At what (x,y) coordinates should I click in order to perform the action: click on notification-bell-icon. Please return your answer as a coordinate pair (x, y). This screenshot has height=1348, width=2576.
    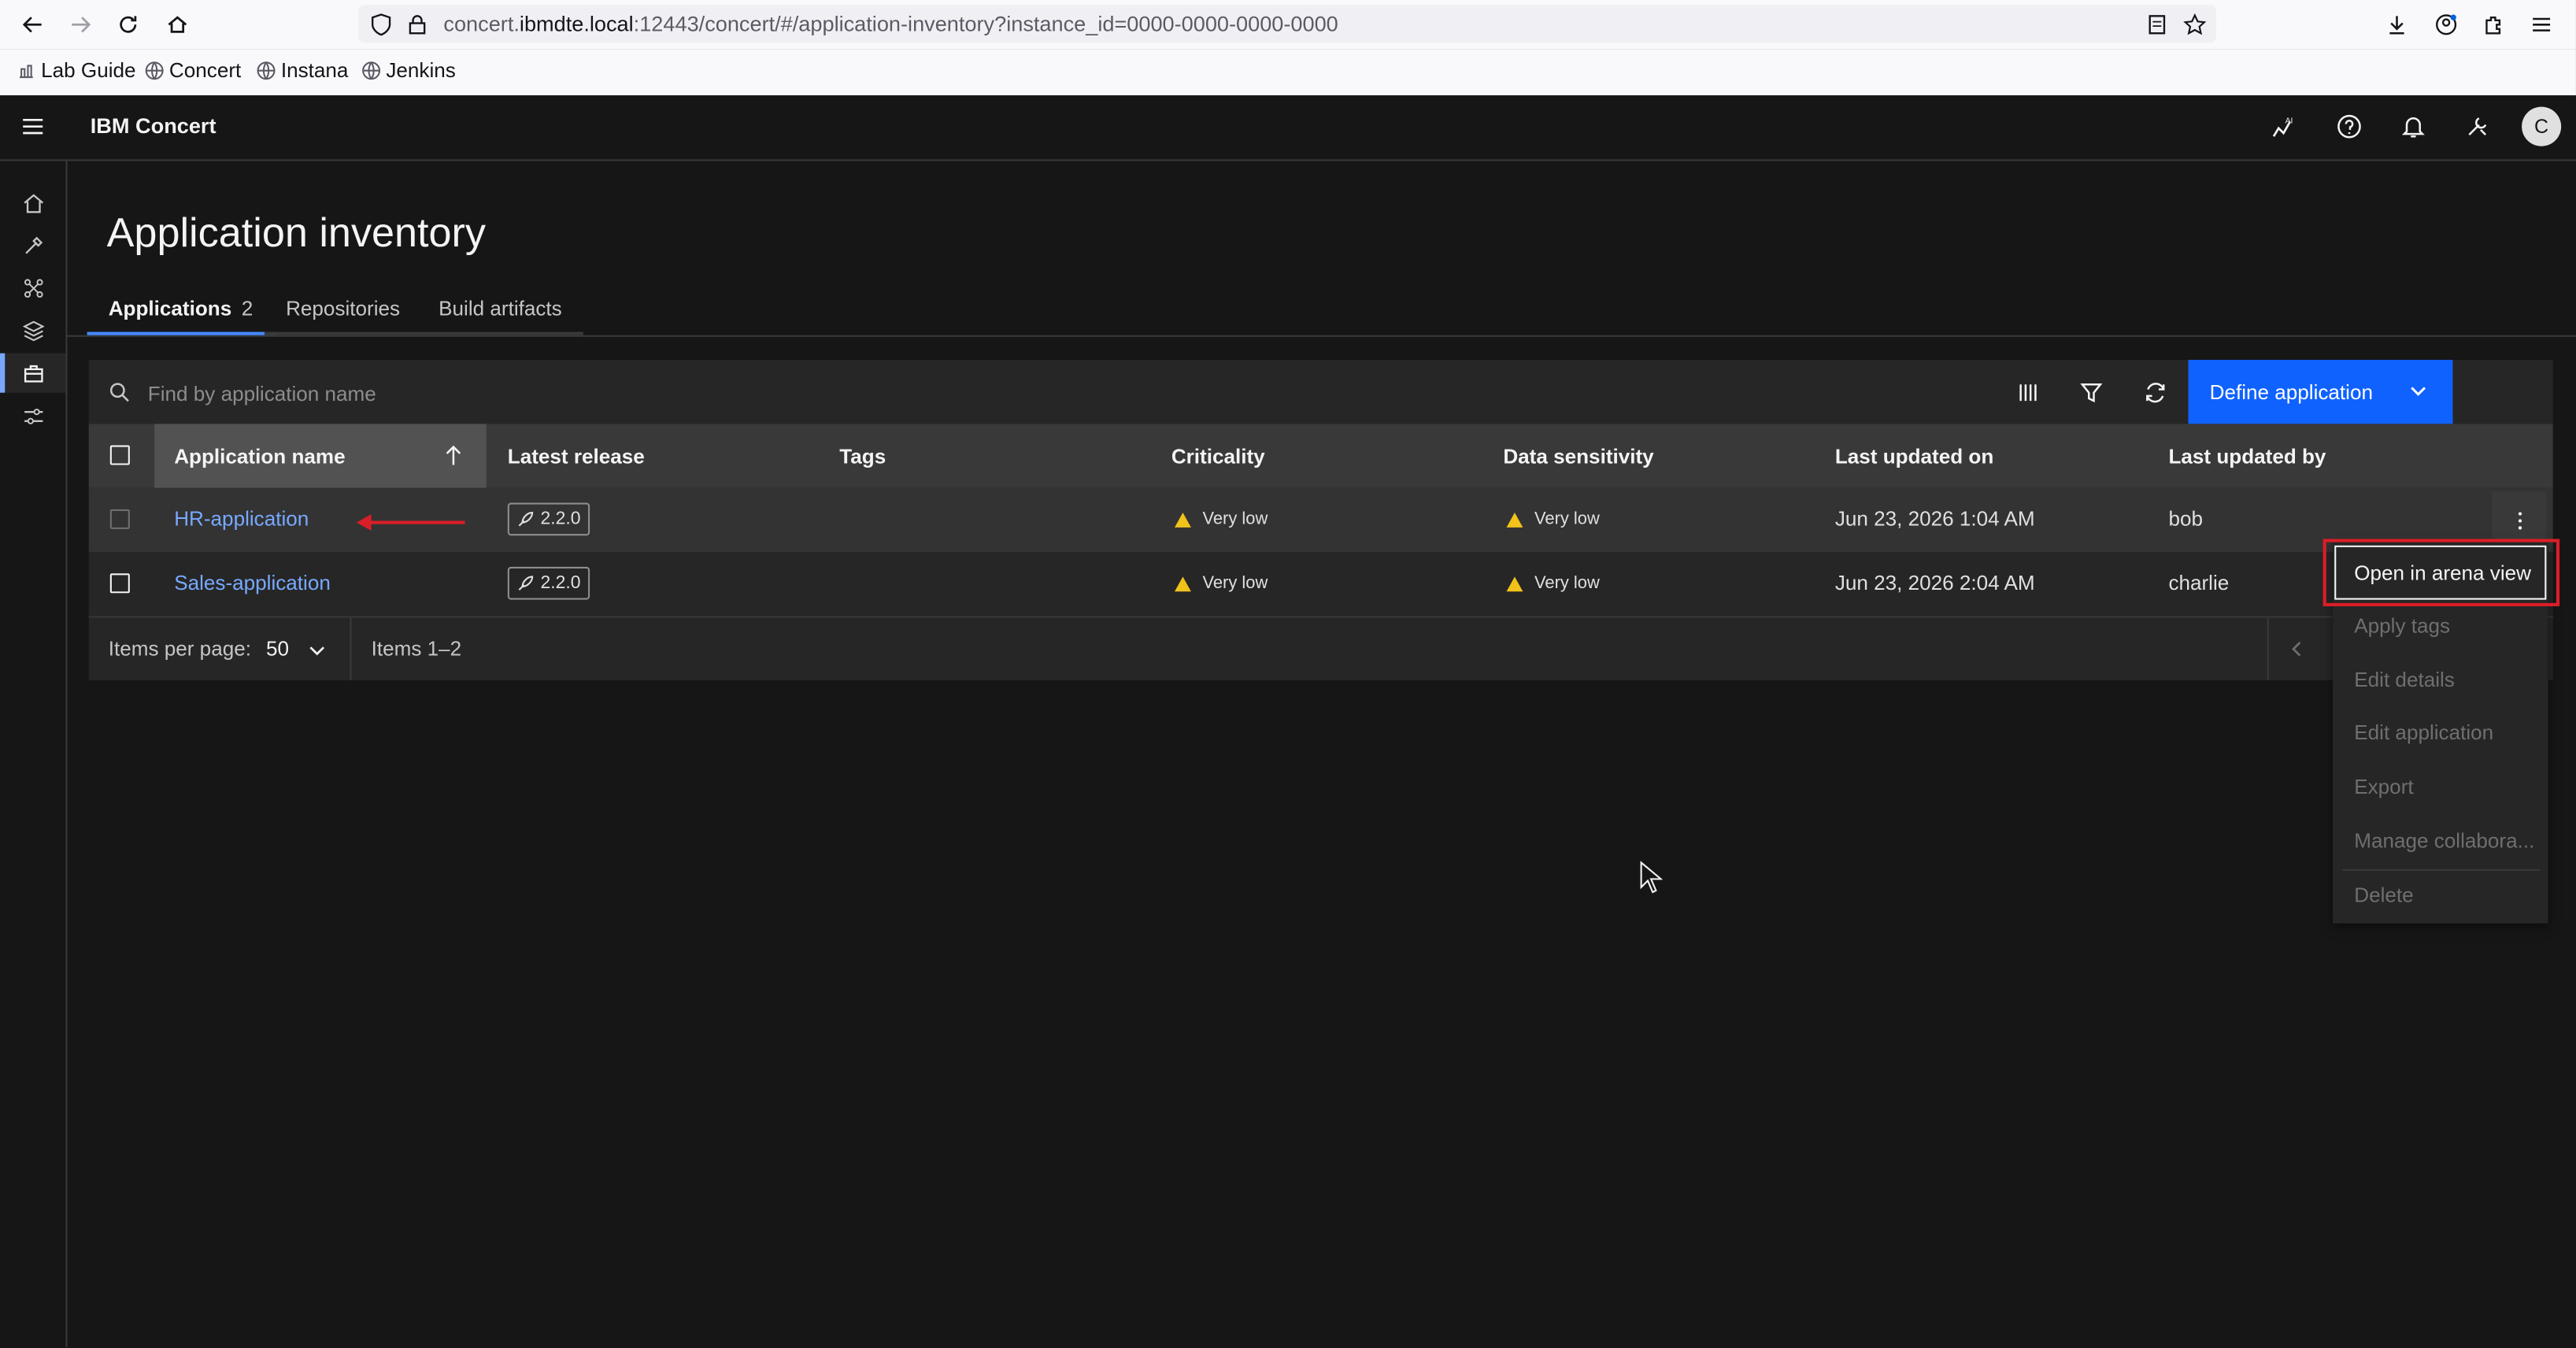
    Looking at the image, I should click on (2414, 127).